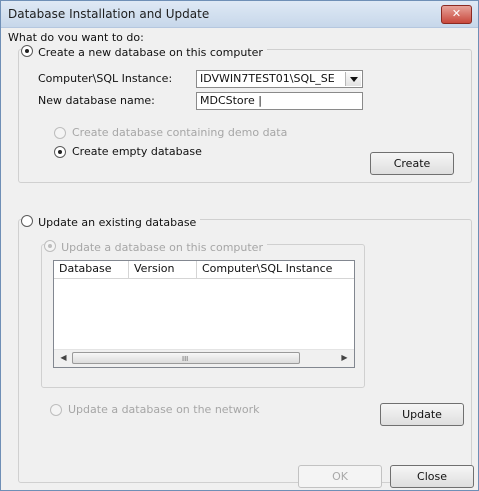 Image resolution: width=479 pixels, height=491 pixels. Describe the element at coordinates (412, 163) in the screenshot. I see `create-button: Create` at that location.